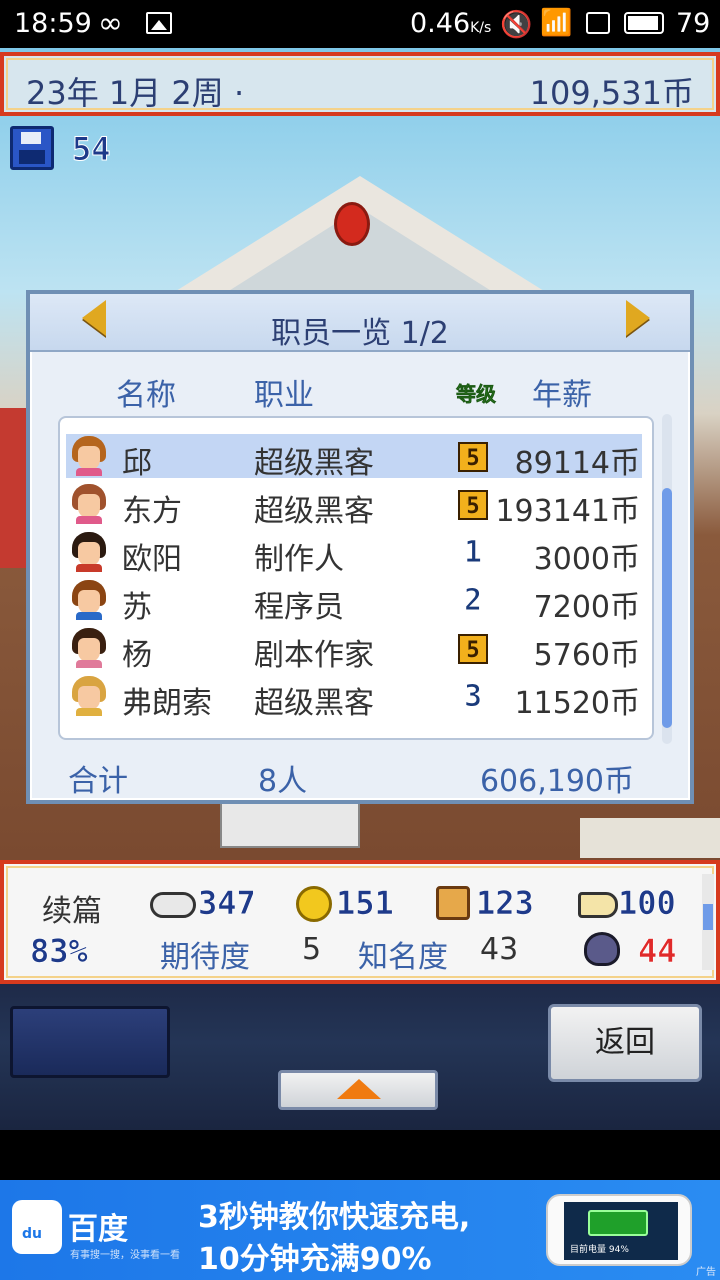 The height and width of the screenshot is (1280, 720). I want to click on staff-row: 东方 超级黑客 5 193141币, so click(354, 505).